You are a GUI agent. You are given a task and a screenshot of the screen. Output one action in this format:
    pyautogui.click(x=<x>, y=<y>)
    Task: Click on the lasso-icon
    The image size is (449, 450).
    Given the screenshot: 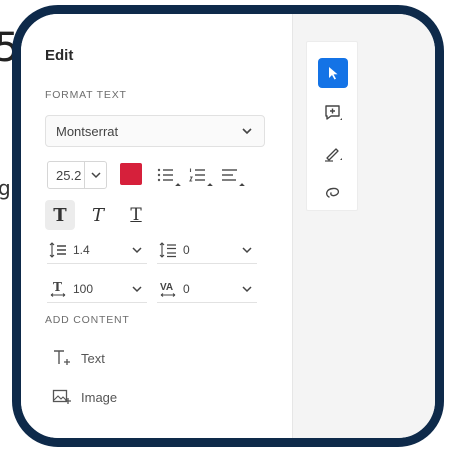 What is the action you would take?
    pyautogui.click(x=332, y=192)
    